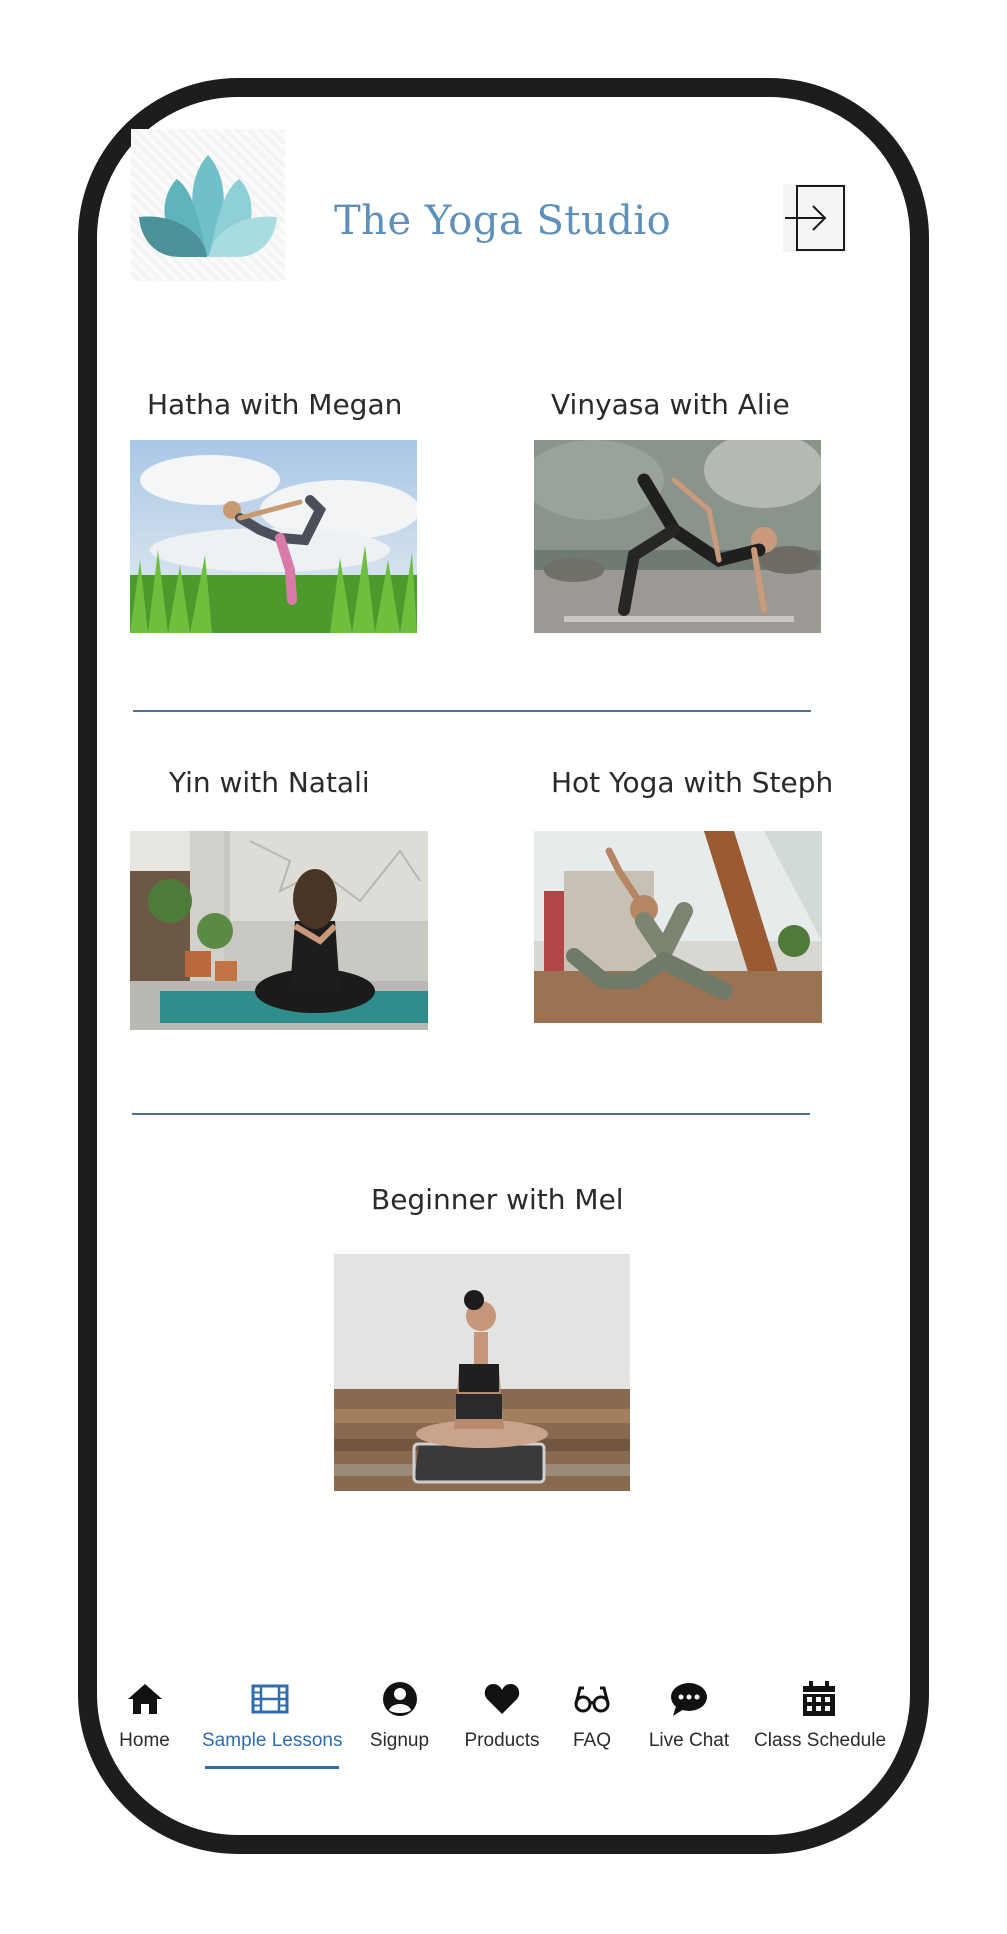 The height and width of the screenshot is (1934, 1007). I want to click on nav-item-faq: FAQ, so click(592, 1716).